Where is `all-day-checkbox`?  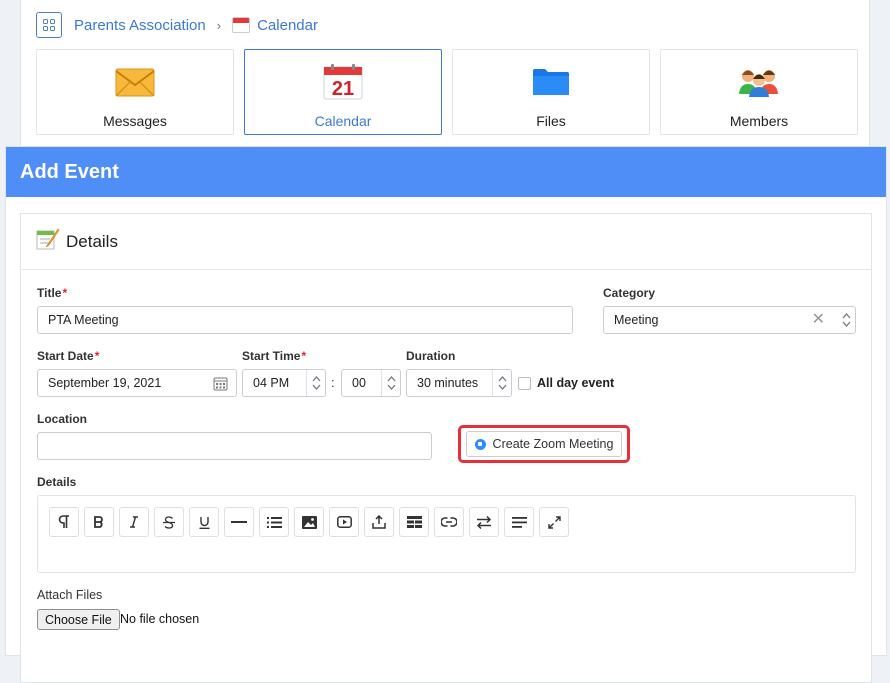 all-day-checkbox is located at coordinates (524, 383).